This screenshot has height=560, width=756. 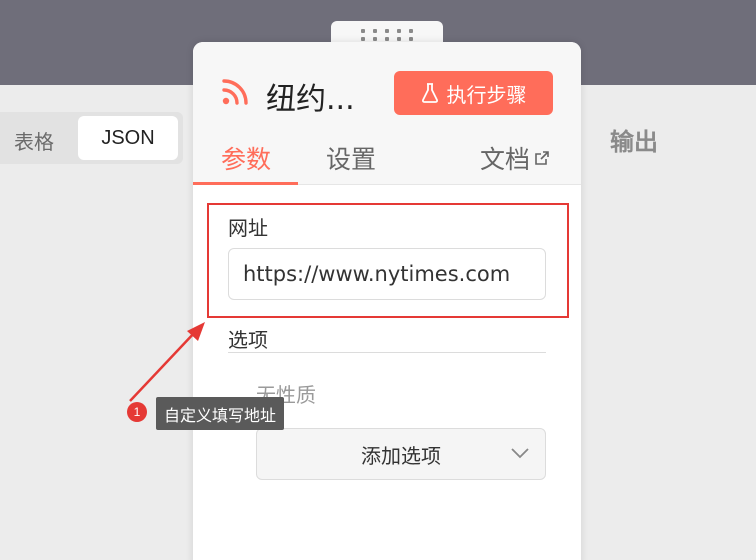 I want to click on toggle-json-tab: JSON, so click(x=128, y=138).